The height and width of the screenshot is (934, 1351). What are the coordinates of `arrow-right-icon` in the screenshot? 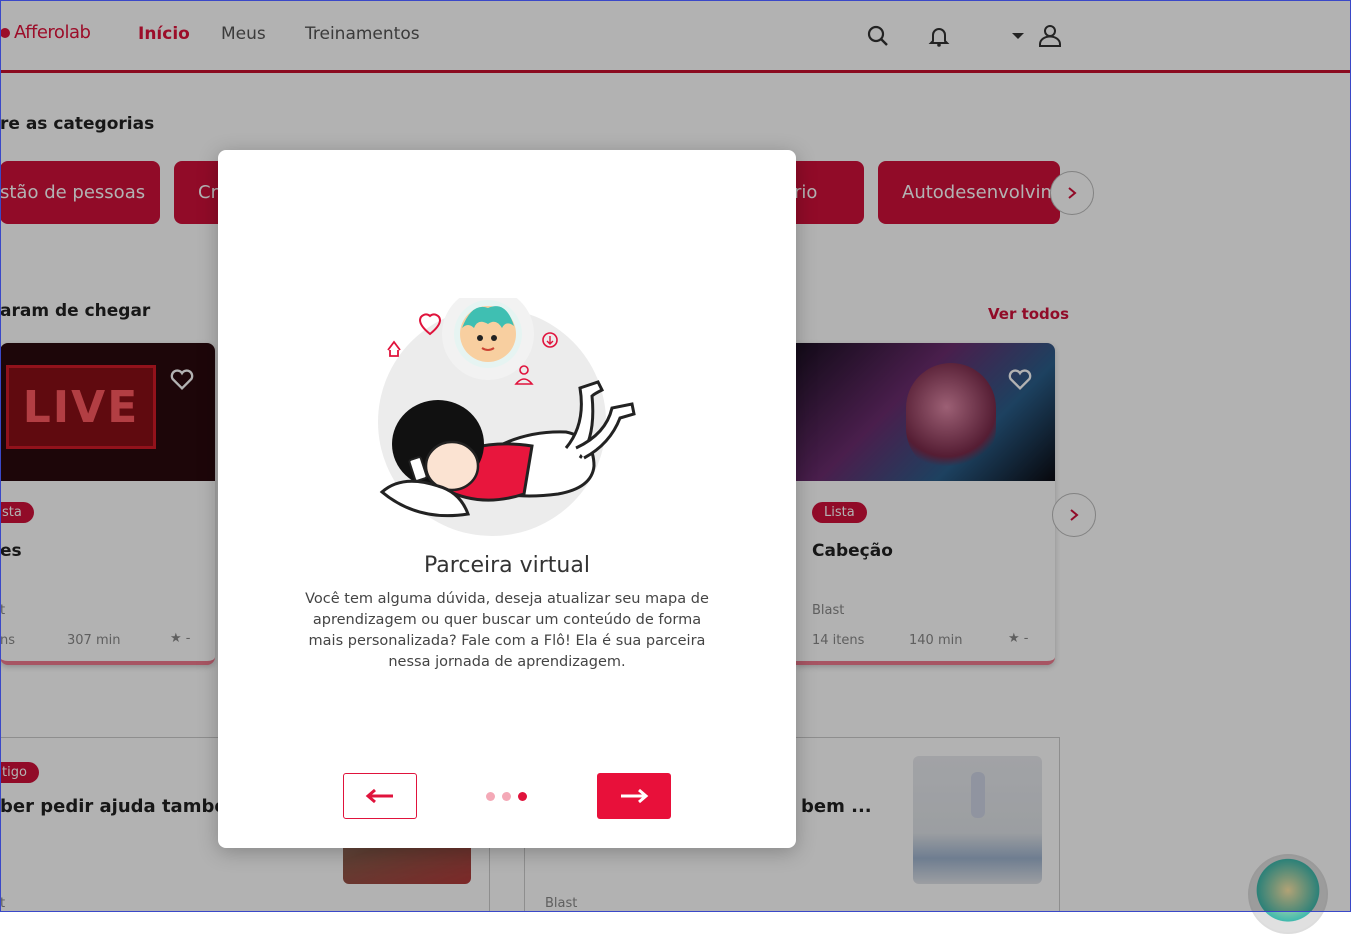 It's located at (635, 796).